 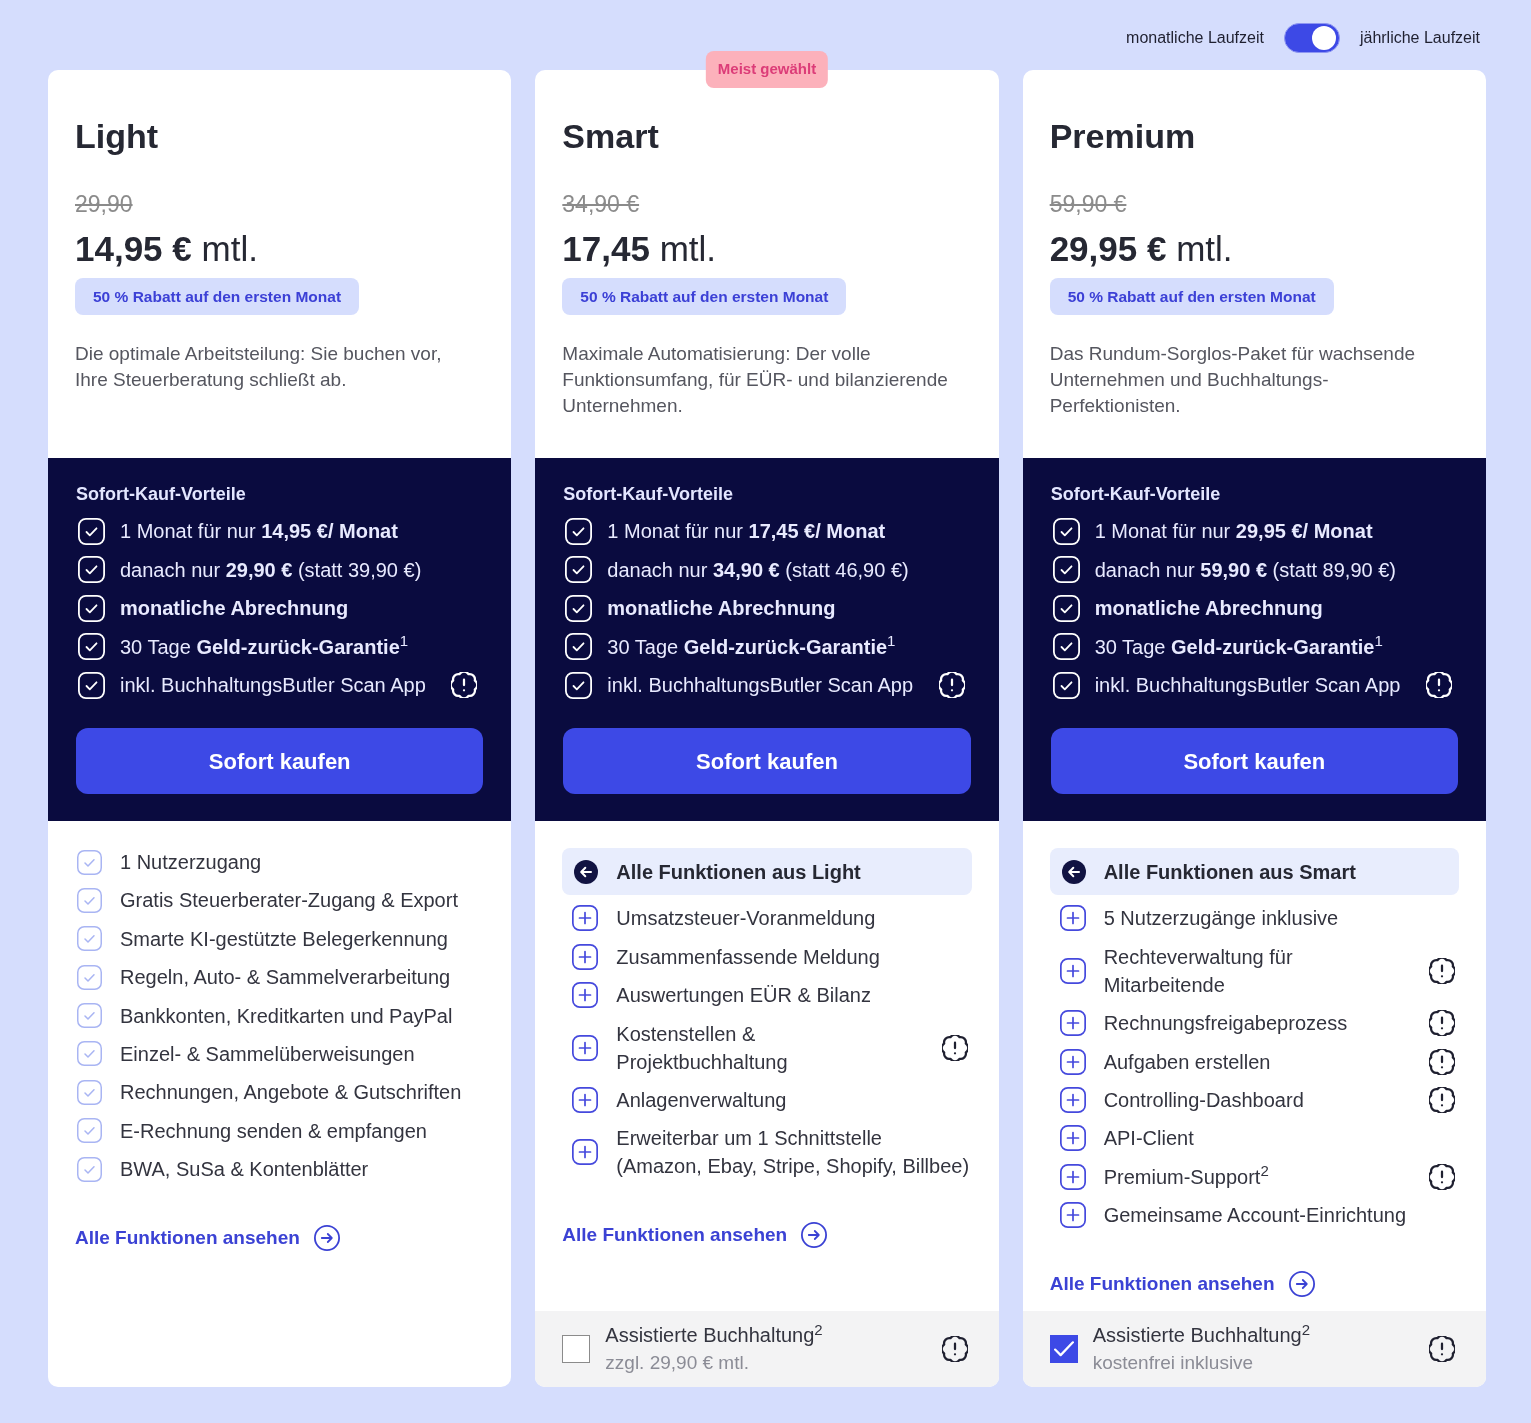 What do you see at coordinates (244, 1170) in the screenshot?
I see `feature-text: BWA, SuSa & Kontenblätter` at bounding box center [244, 1170].